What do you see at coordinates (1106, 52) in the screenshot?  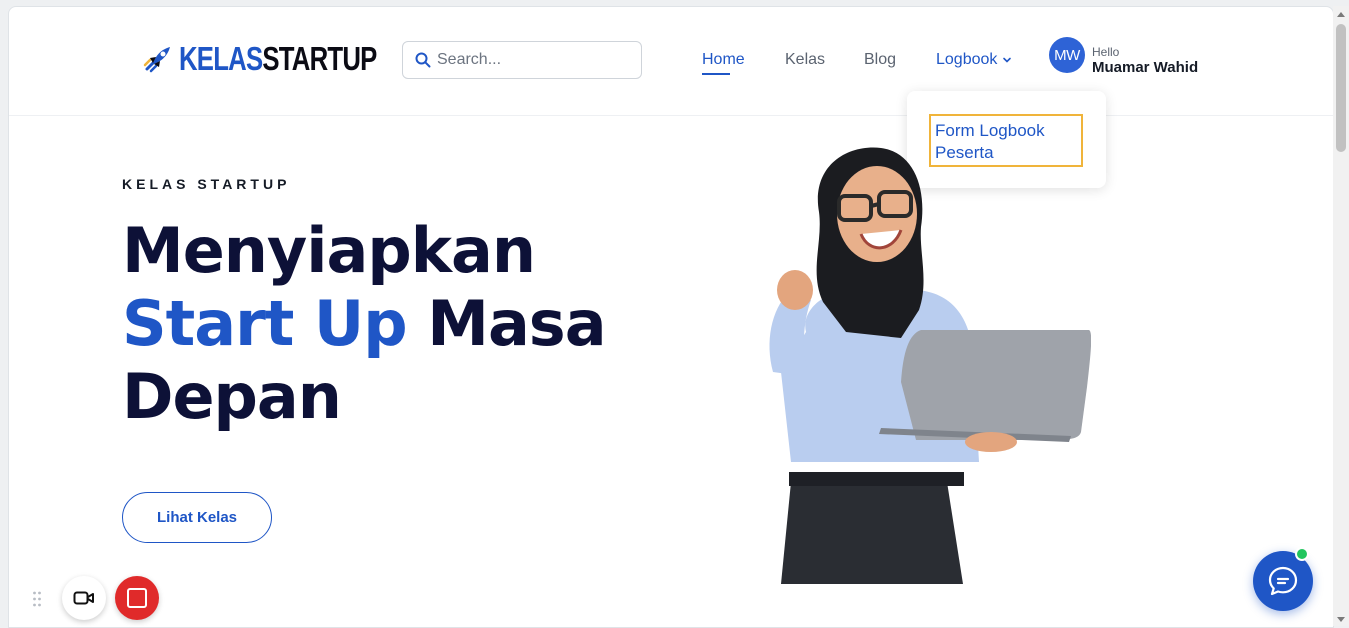 I see `user-greeting: Hello` at bounding box center [1106, 52].